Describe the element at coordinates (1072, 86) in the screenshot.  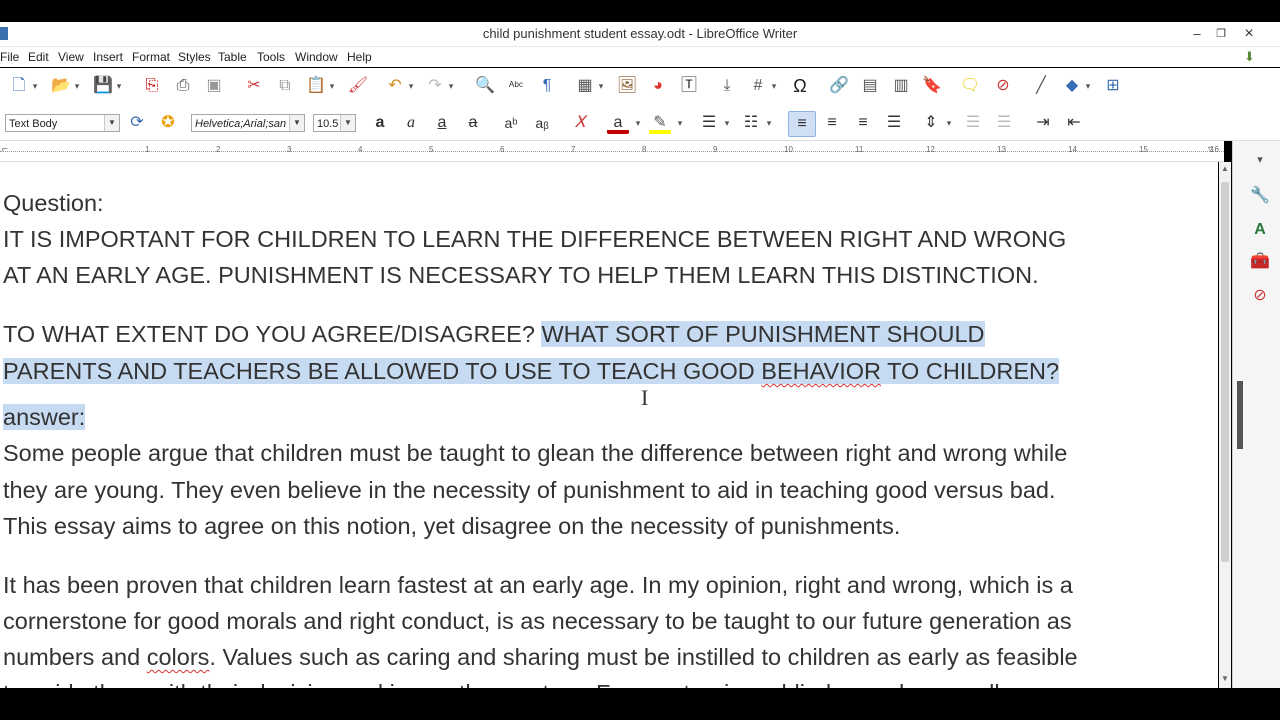
I see `basic-shapes-icon: ◆` at that location.